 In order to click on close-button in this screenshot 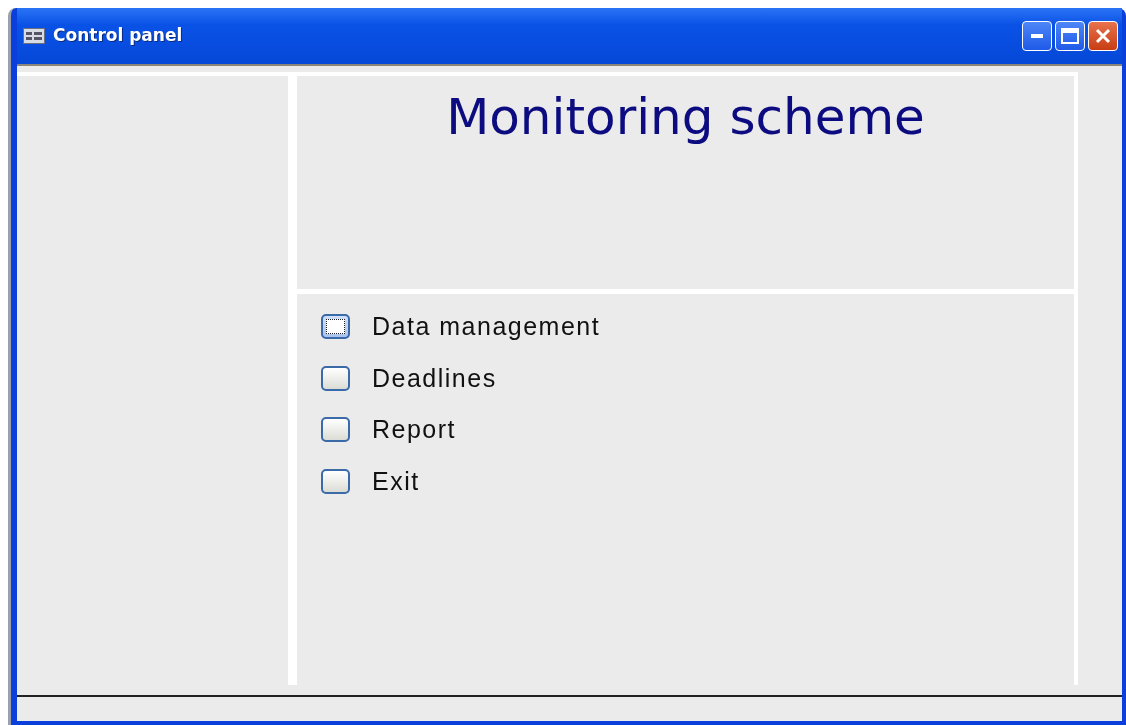, I will do `click(1103, 36)`.